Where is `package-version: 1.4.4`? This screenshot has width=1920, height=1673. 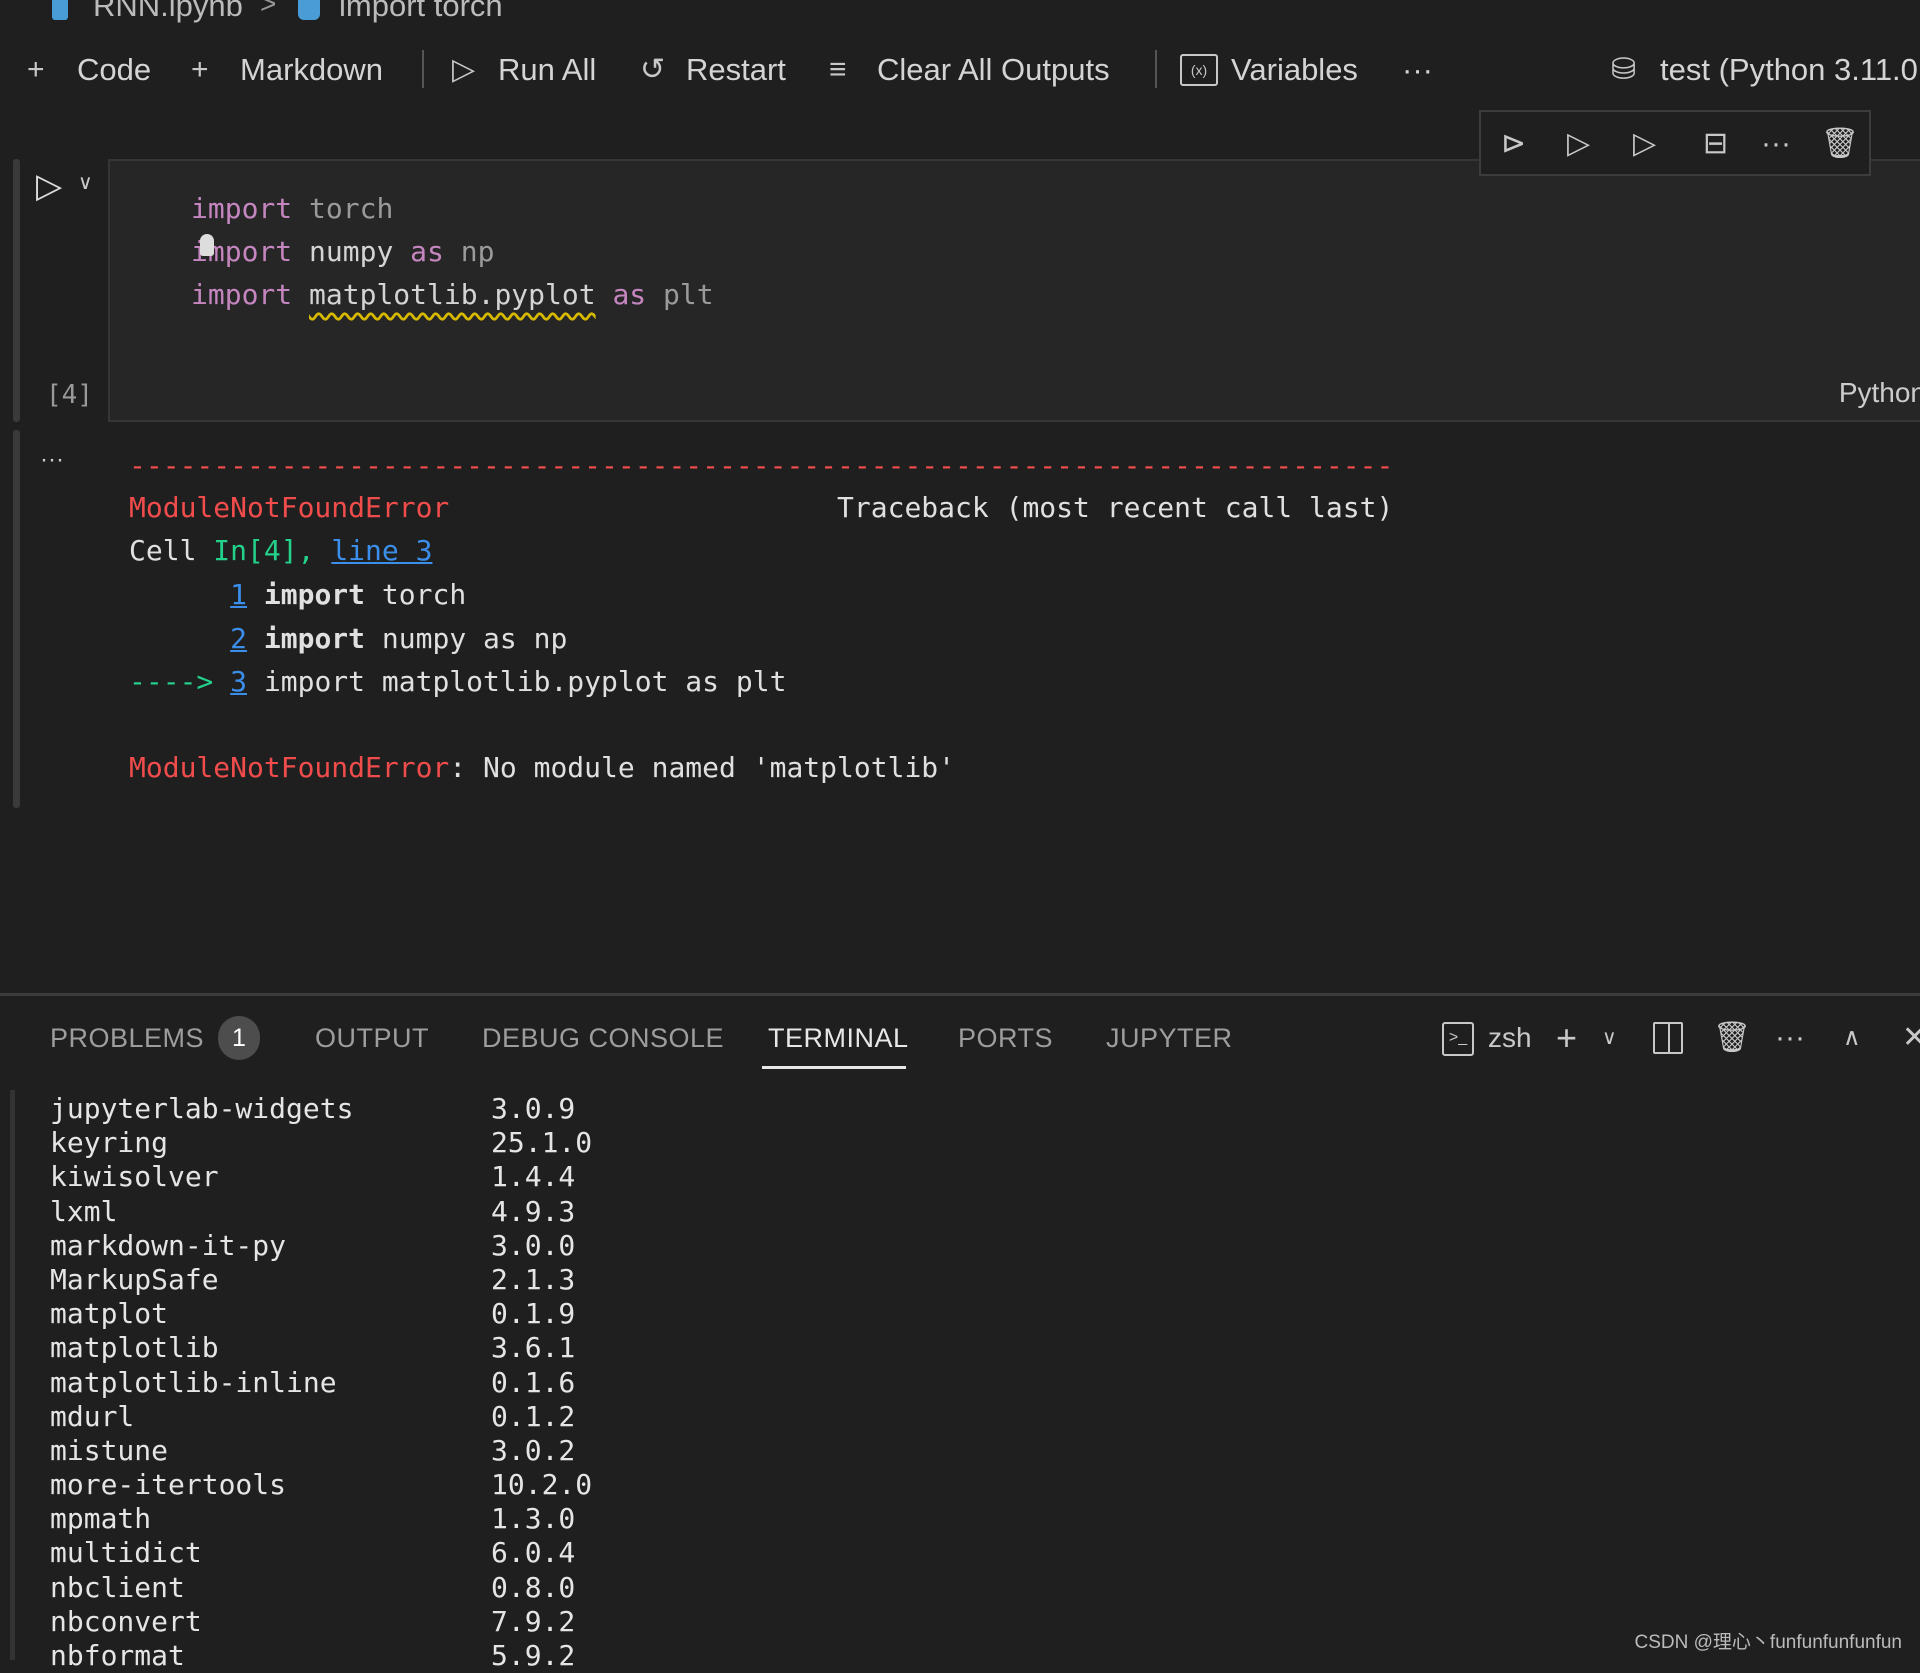
package-version: 1.4.4 is located at coordinates (533, 1177).